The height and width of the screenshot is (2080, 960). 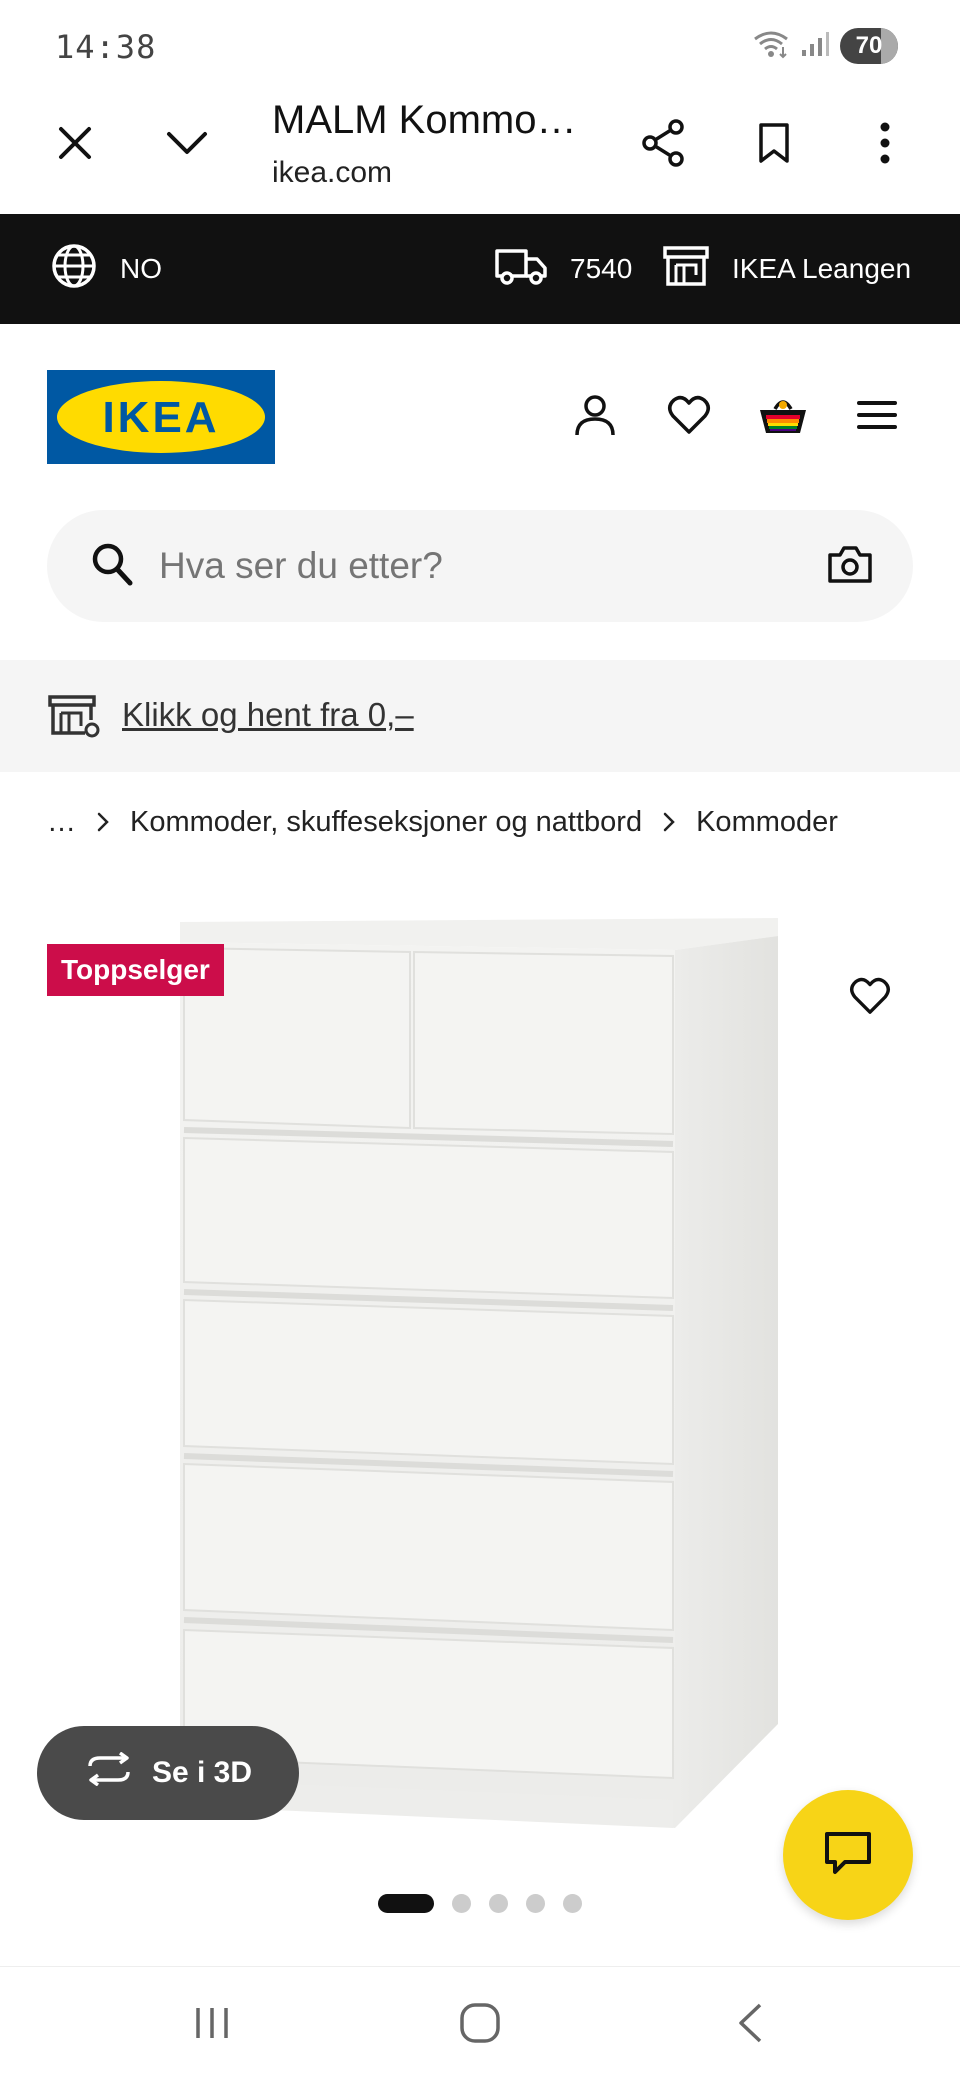 What do you see at coordinates (771, 46) in the screenshot?
I see `wifi-icon` at bounding box center [771, 46].